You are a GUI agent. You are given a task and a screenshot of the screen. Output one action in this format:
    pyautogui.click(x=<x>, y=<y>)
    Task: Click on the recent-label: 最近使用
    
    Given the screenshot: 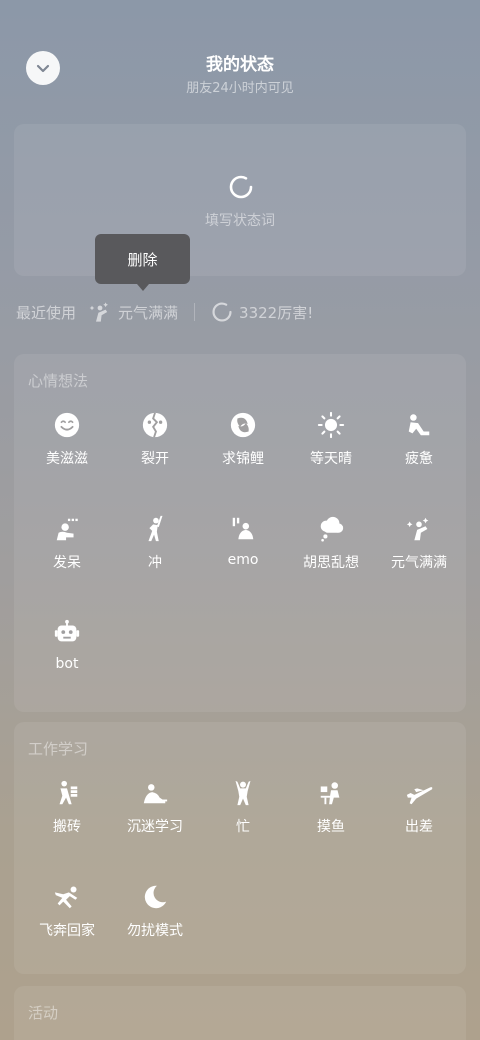 What is the action you would take?
    pyautogui.click(x=46, y=312)
    